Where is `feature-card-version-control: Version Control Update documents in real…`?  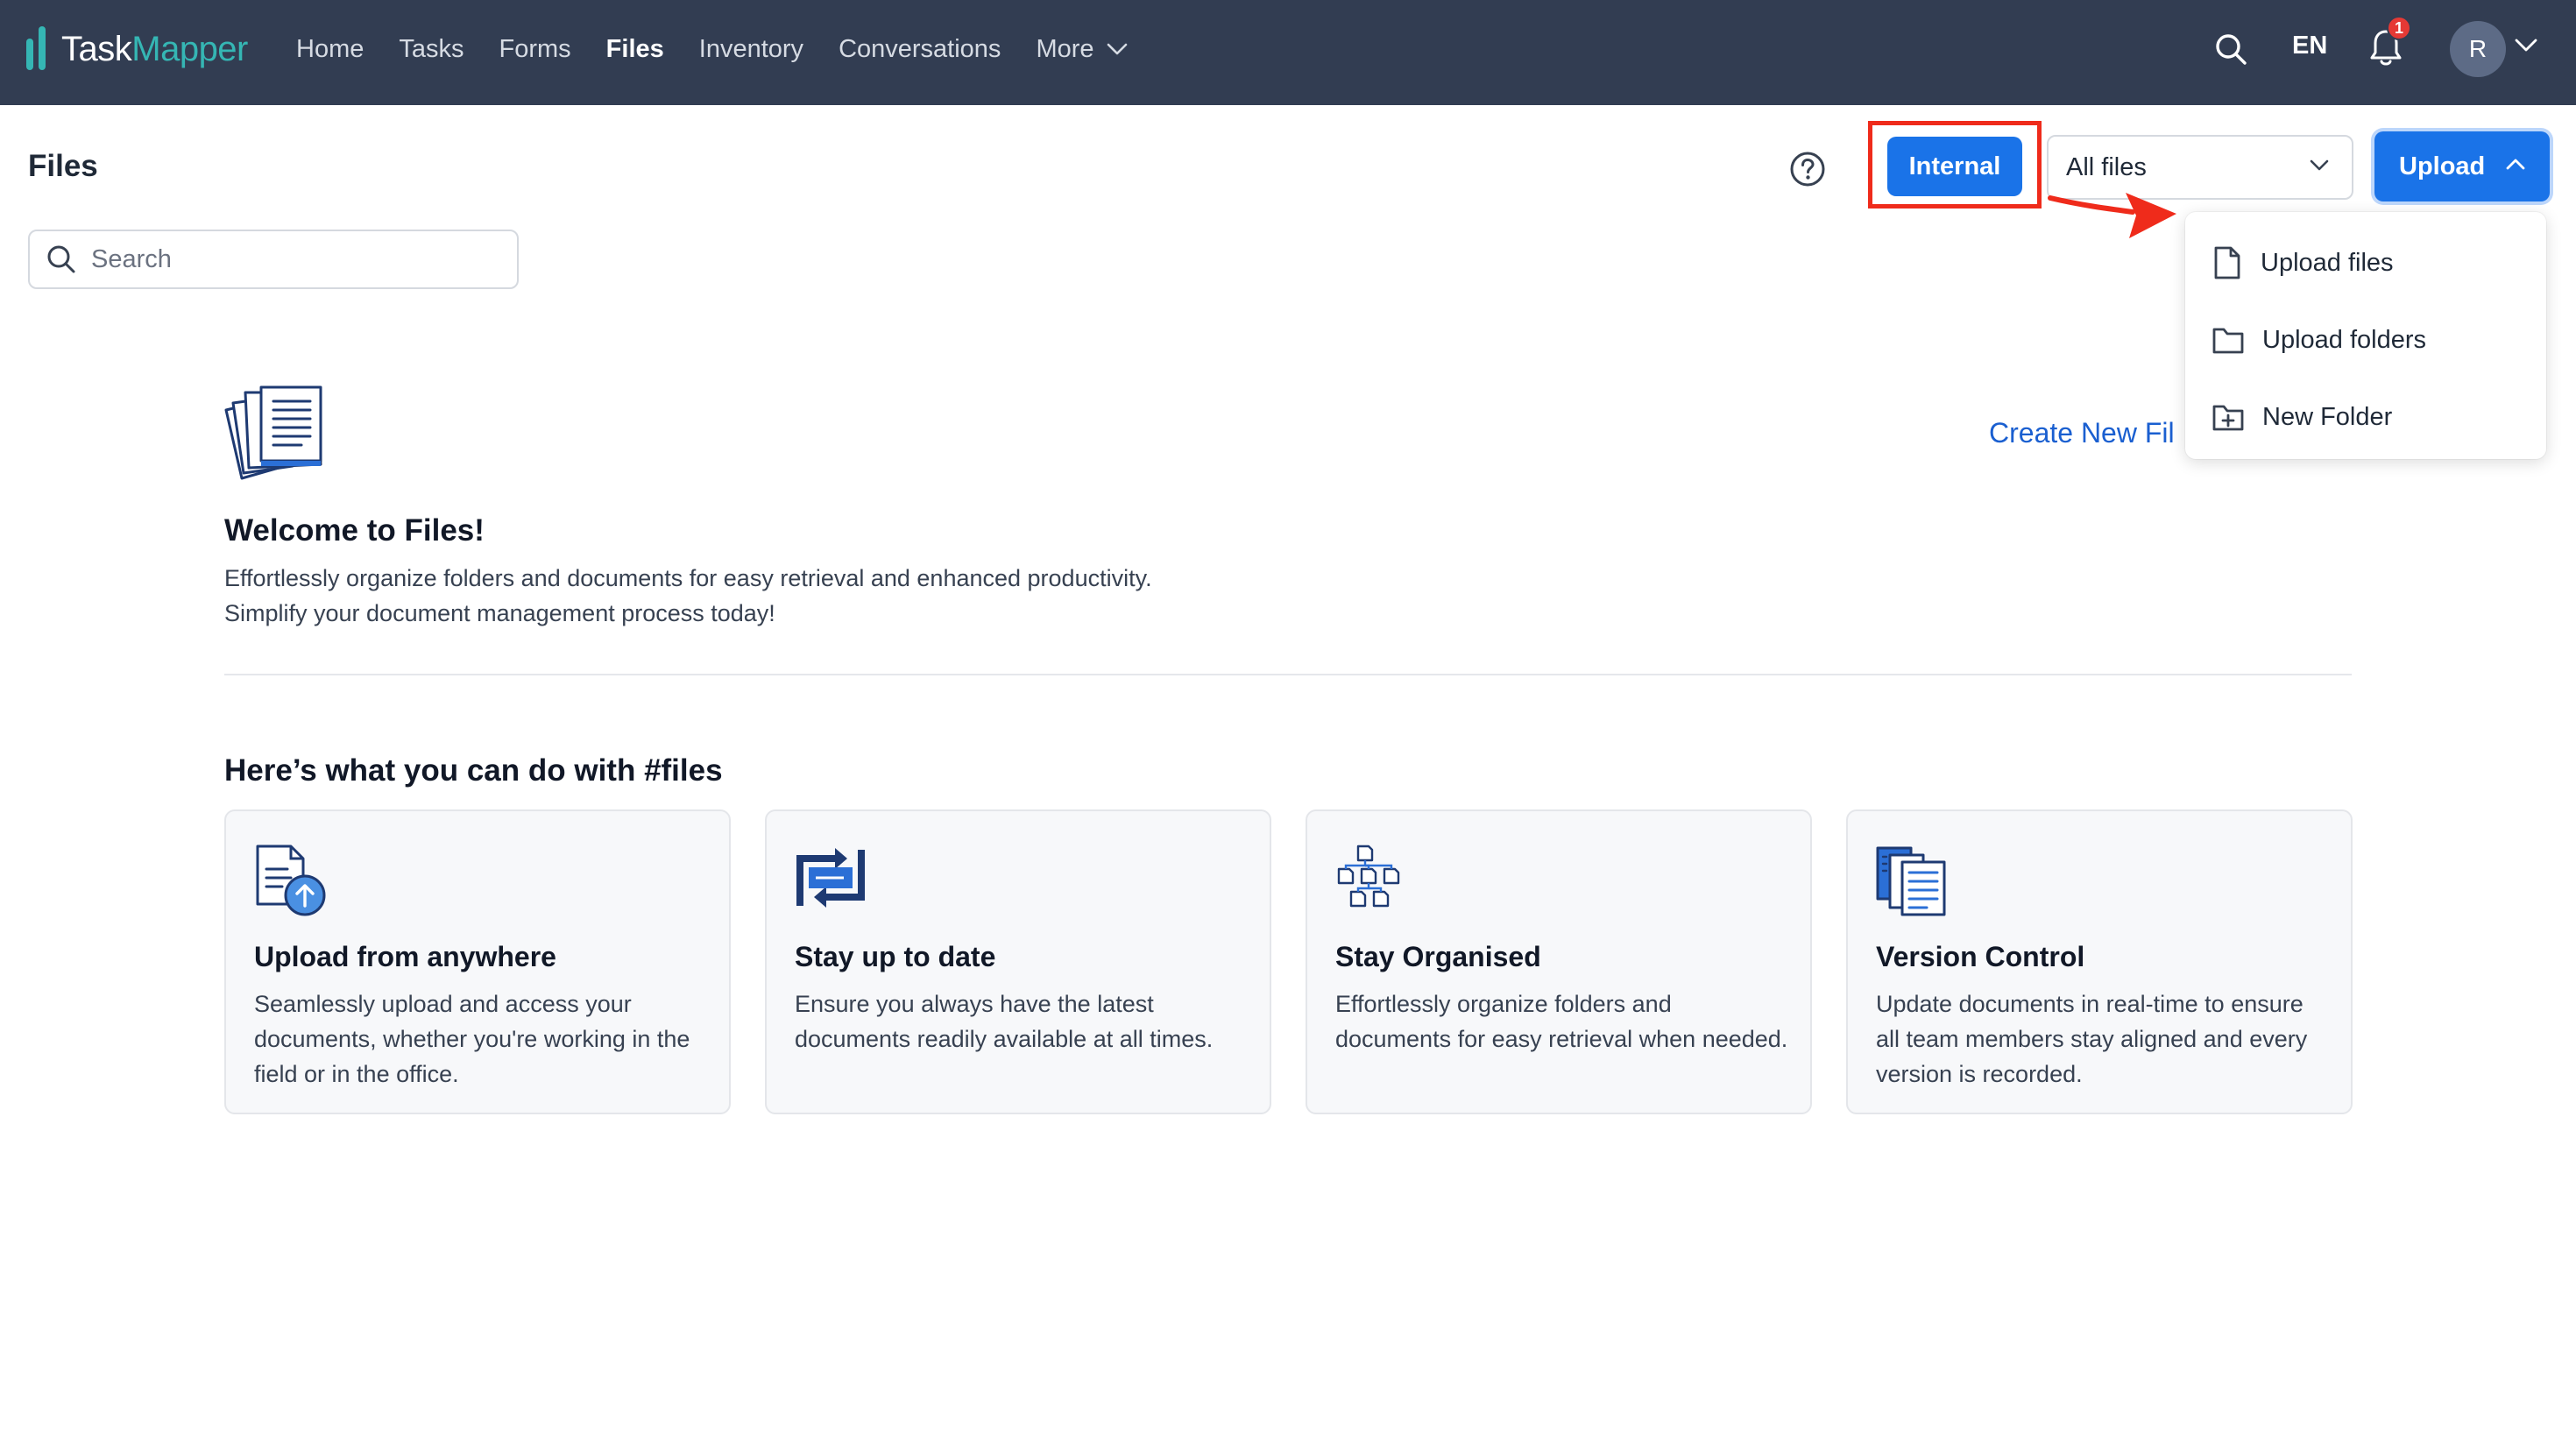
feature-card-version-control: Version Control Update documents in real… is located at coordinates (2099, 961).